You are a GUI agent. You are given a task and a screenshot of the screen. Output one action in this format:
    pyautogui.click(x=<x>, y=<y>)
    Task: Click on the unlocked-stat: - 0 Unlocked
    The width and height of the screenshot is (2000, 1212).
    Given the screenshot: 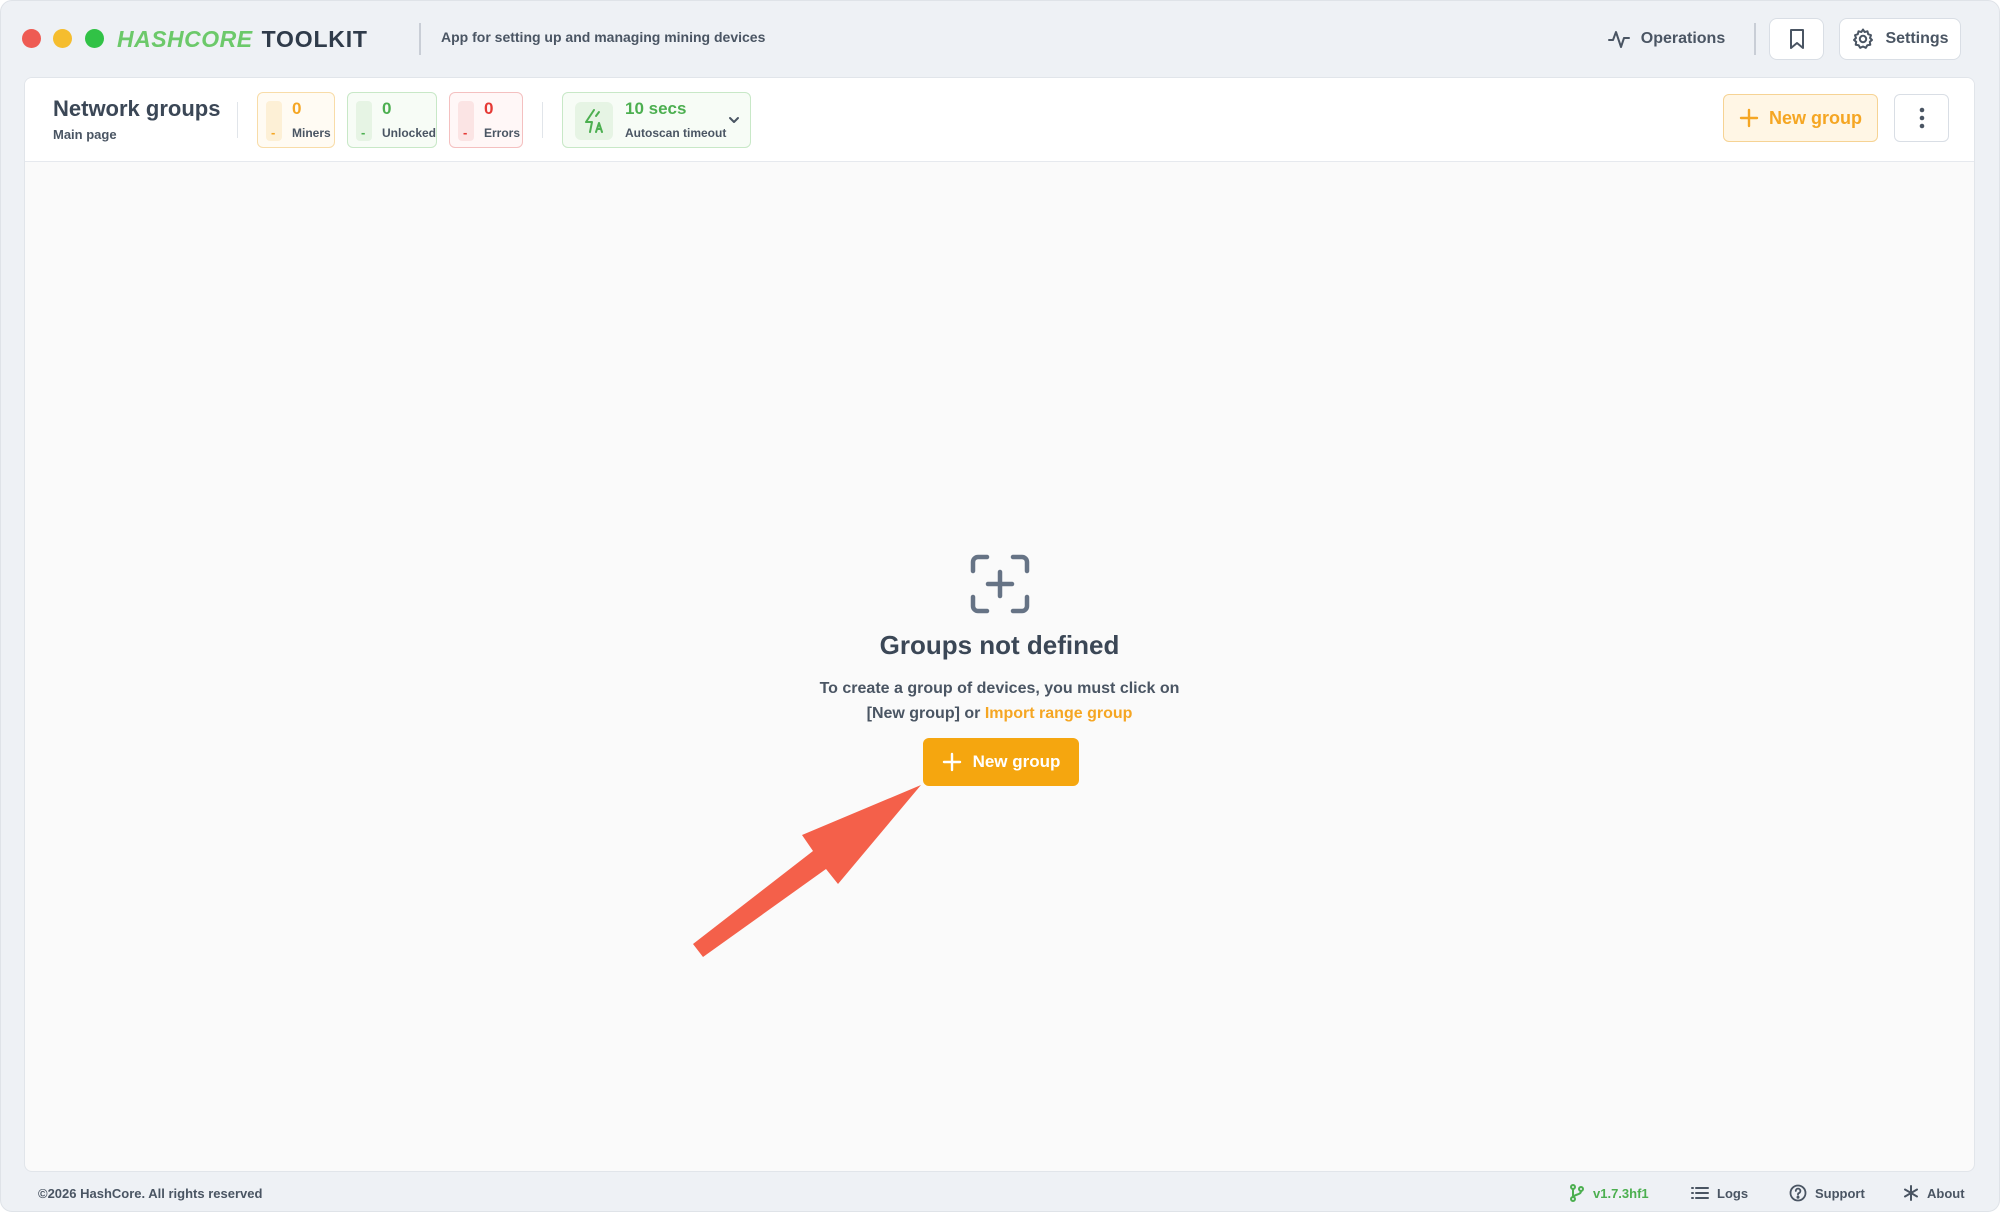 What is the action you would take?
    pyautogui.click(x=392, y=120)
    